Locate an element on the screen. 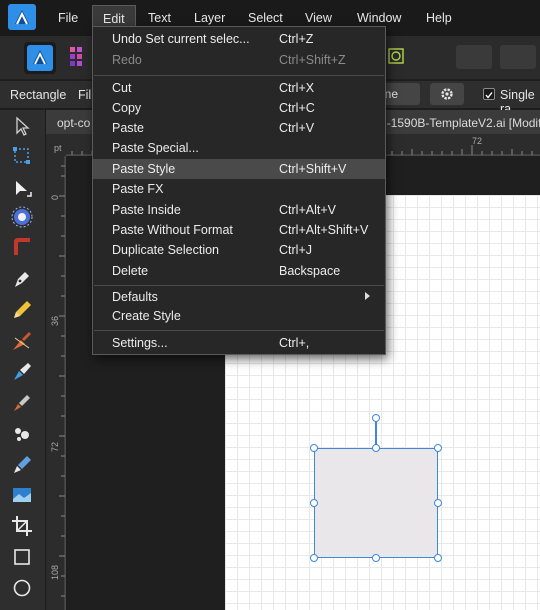  vruler-label-0: 0 is located at coordinates (55, 197).